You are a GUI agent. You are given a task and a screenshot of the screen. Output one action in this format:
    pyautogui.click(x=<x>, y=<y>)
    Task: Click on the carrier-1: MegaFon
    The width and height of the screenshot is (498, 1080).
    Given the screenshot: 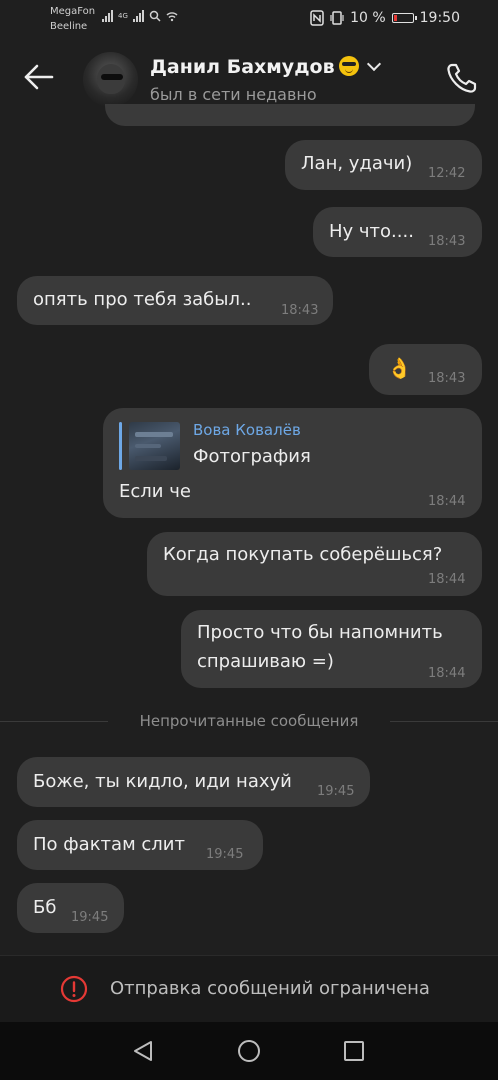 What is the action you would take?
    pyautogui.click(x=73, y=11)
    